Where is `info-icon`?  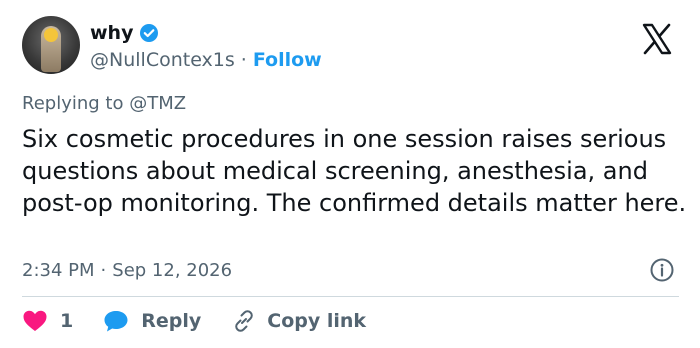
info-icon is located at coordinates (662, 270).